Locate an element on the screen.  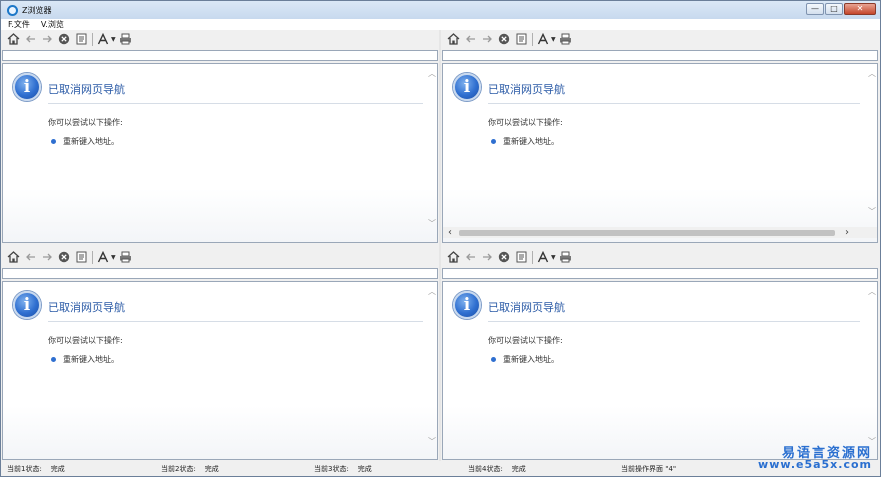
minimize-button: — is located at coordinates (815, 9).